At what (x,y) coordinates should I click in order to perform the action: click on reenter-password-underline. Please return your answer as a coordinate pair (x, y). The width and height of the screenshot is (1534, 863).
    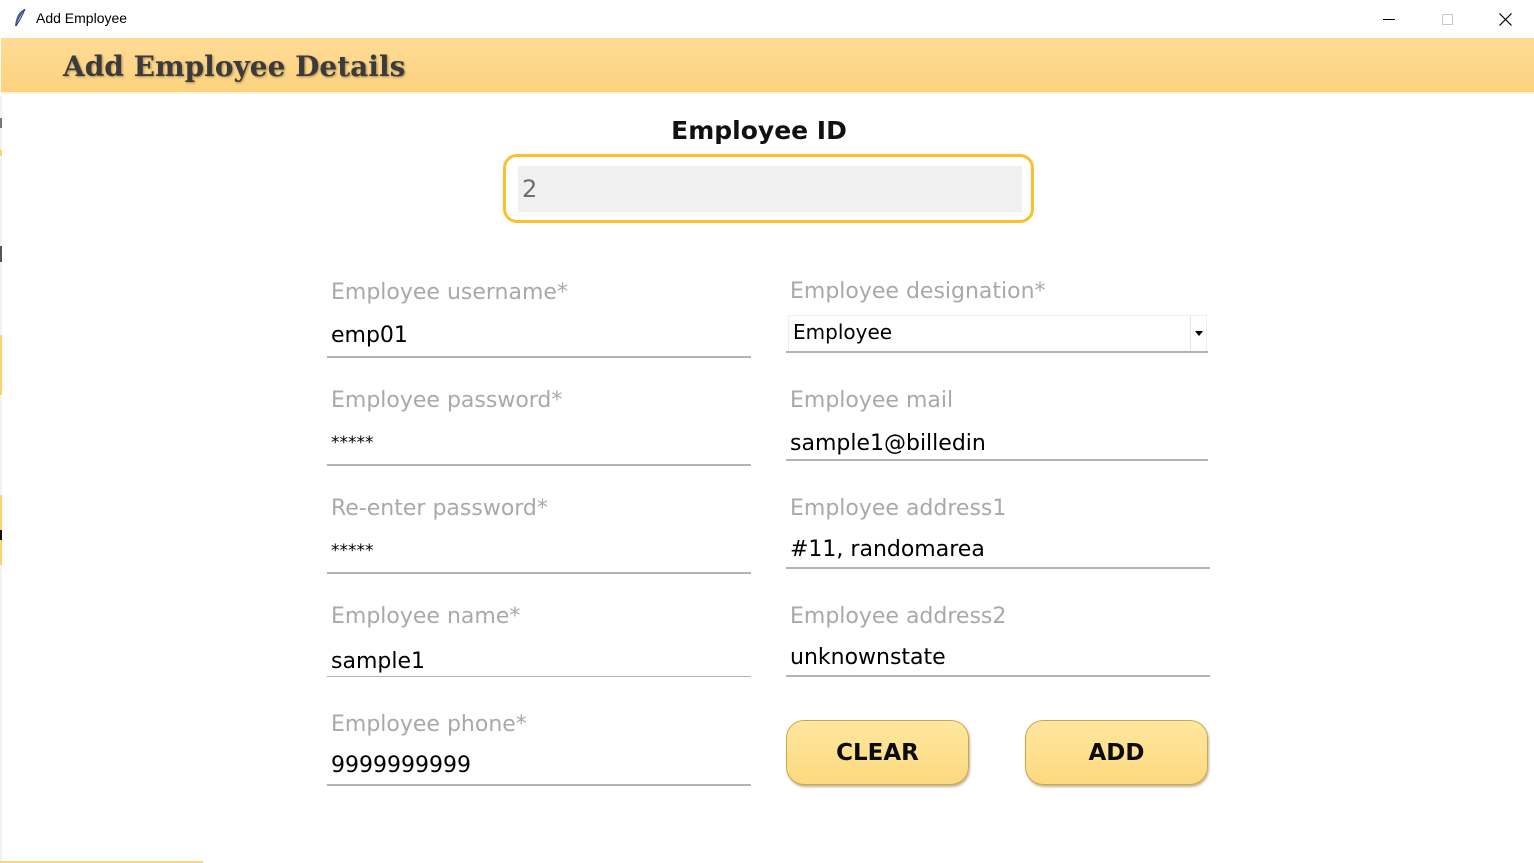
    Looking at the image, I should click on (539, 573).